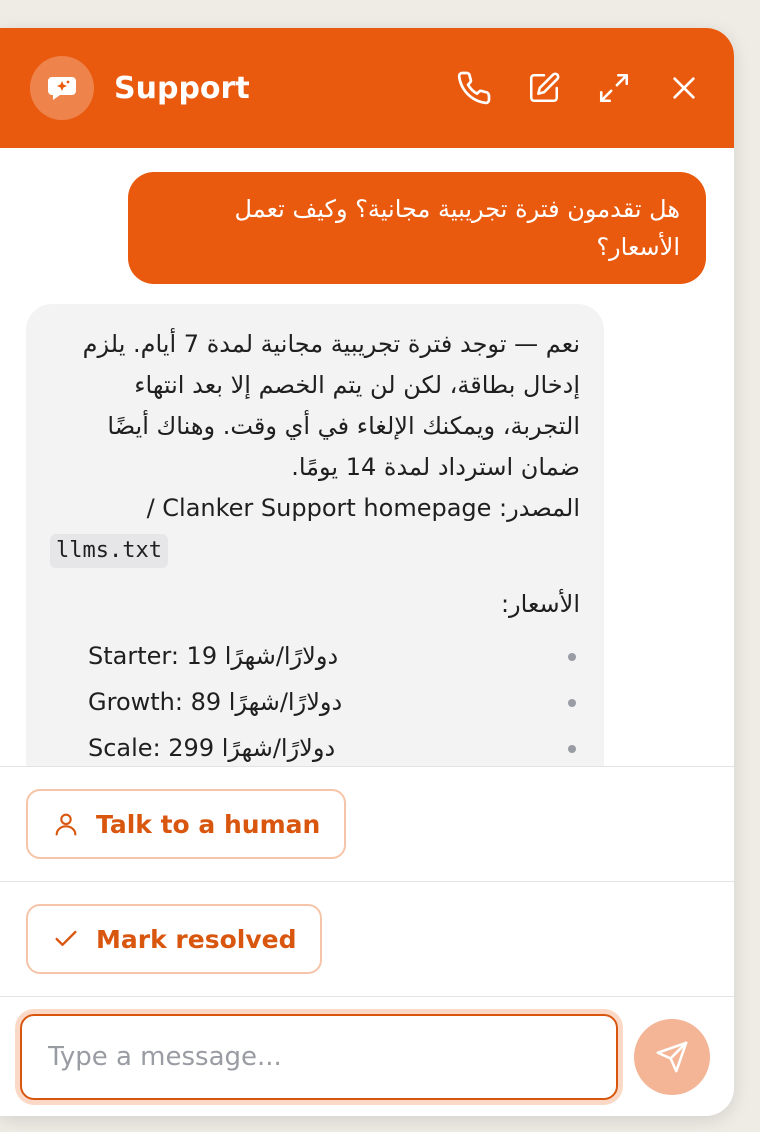  I want to click on message-composer, so click(367, 1056).